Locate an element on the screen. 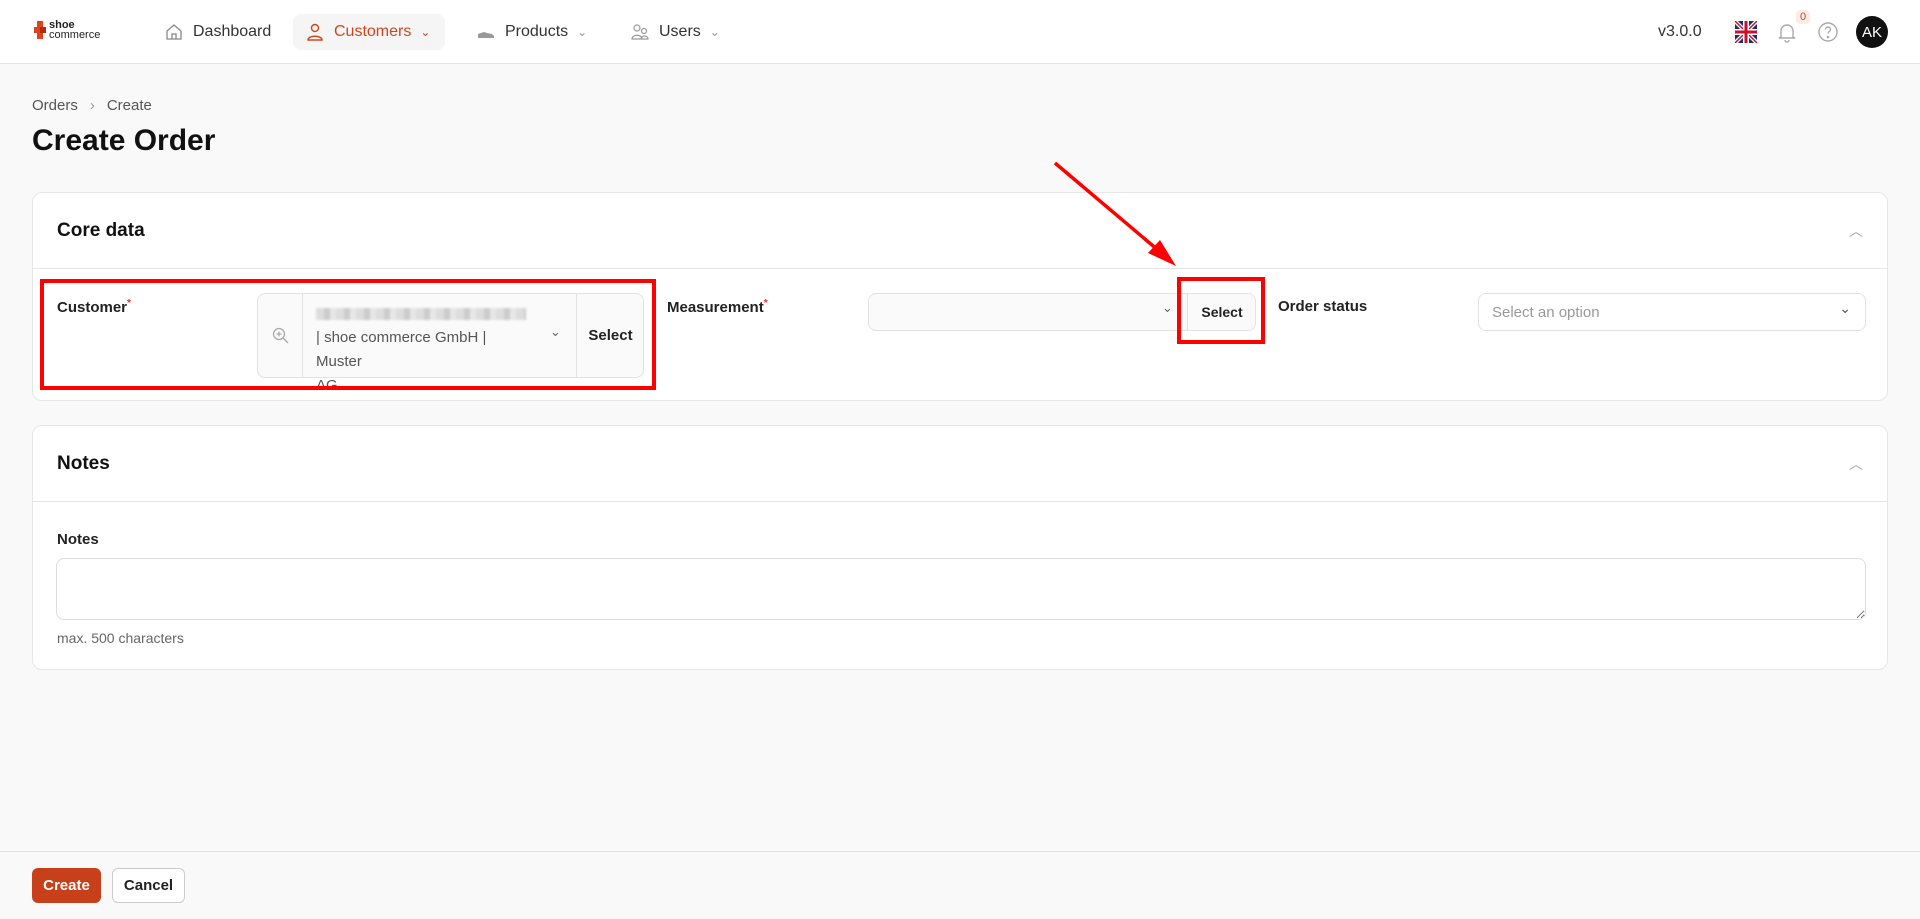 This screenshot has height=919, width=1920. annotation-arrow-icon is located at coordinates (1114, 213).